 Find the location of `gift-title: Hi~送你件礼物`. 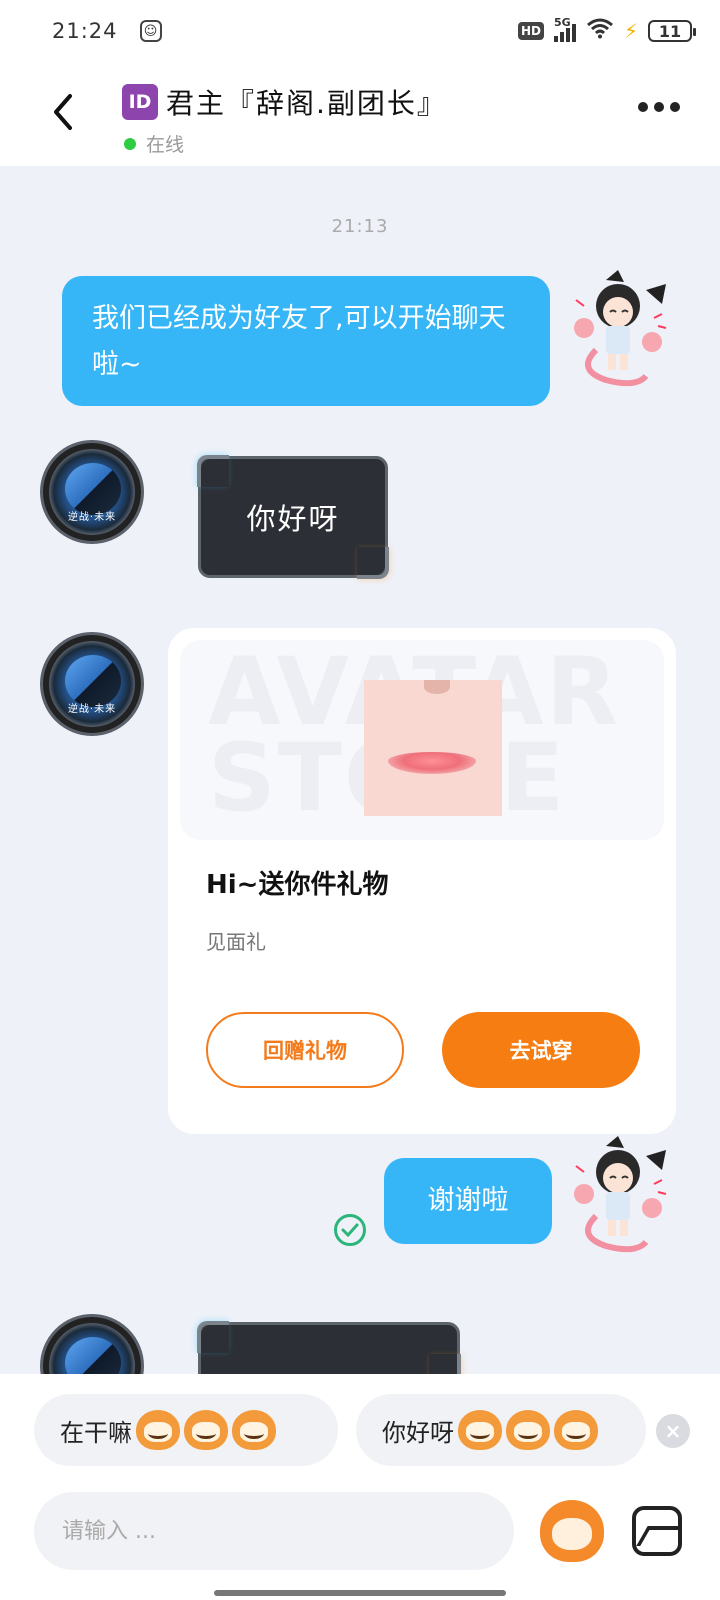

gift-title: Hi~送你件礼物 is located at coordinates (297, 885).